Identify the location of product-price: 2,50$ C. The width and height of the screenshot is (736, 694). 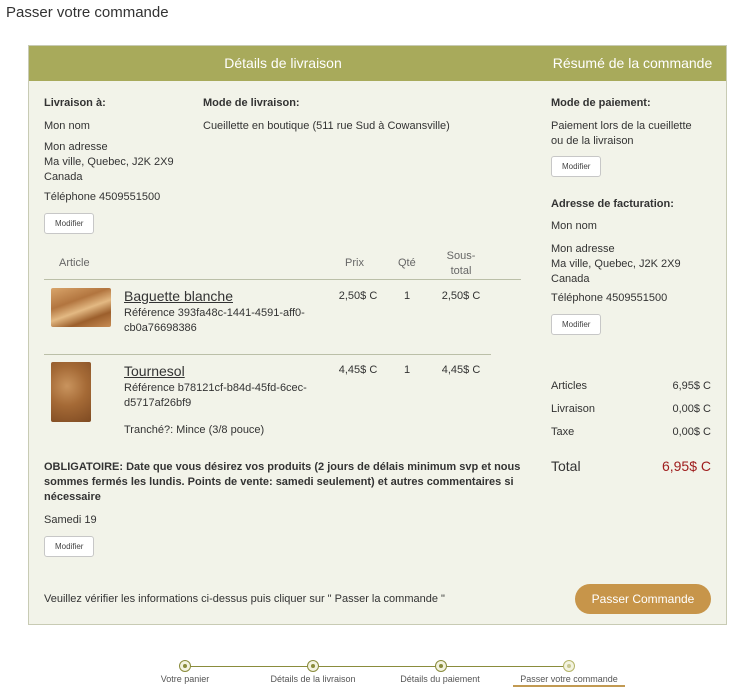
(358, 296).